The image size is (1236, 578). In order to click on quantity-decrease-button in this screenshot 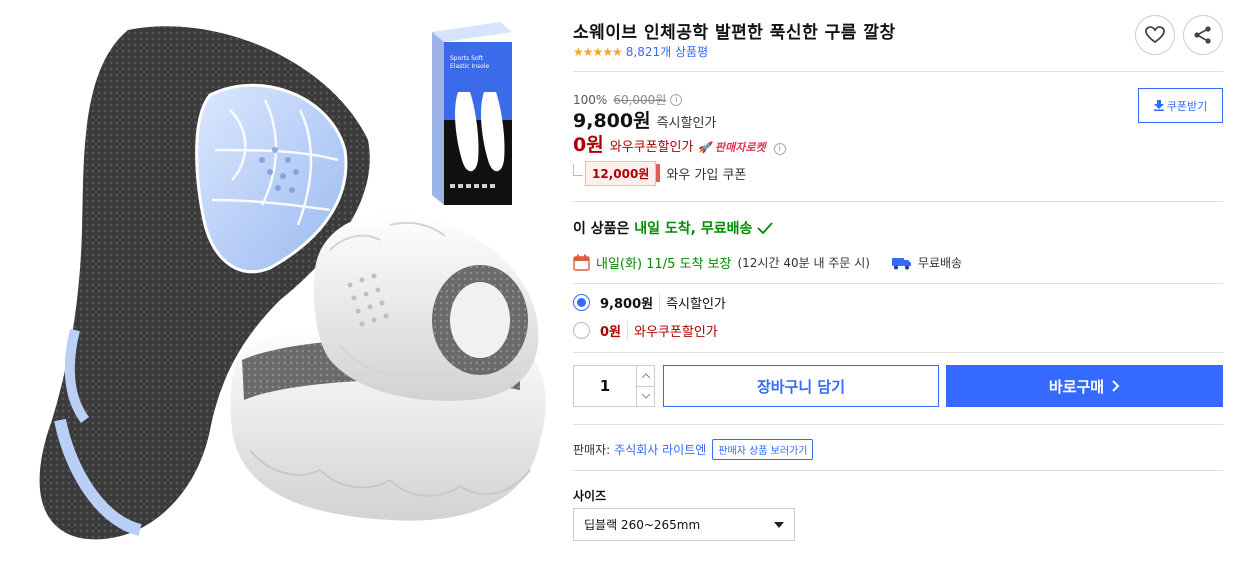, I will do `click(645, 396)`.